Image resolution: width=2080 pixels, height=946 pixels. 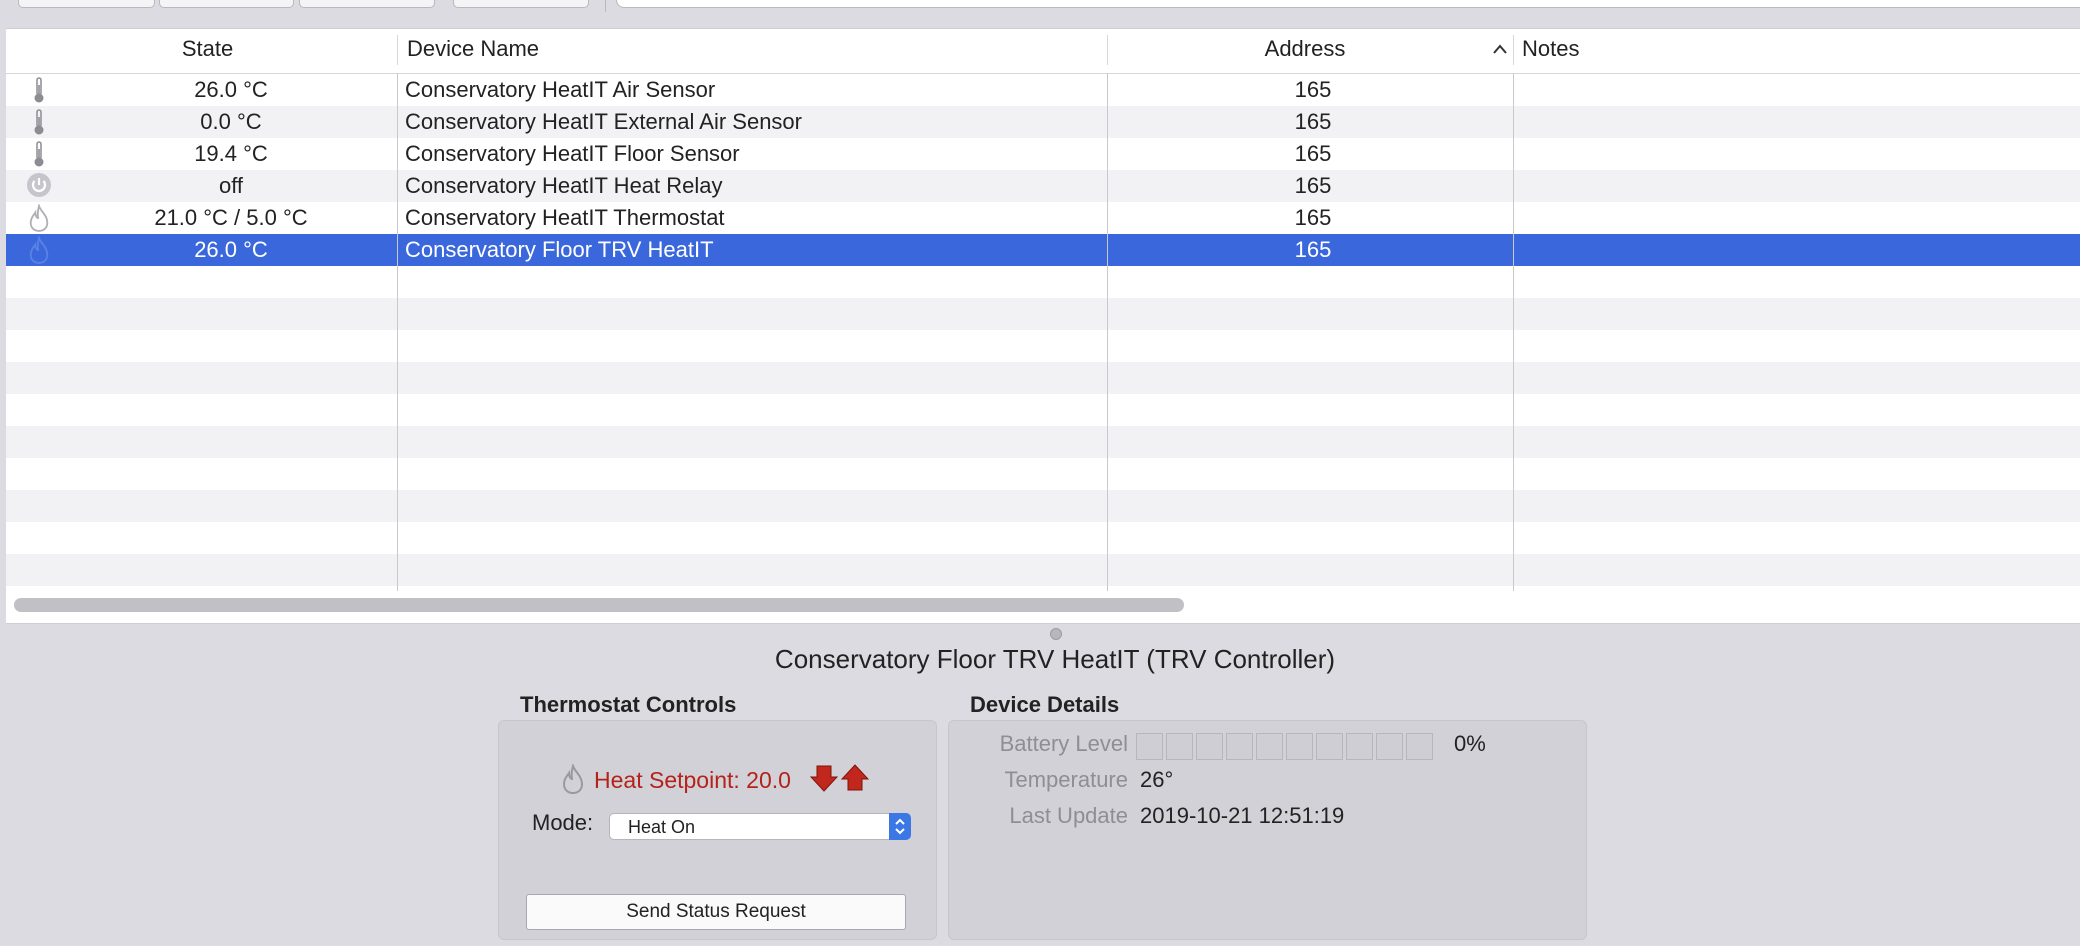 I want to click on table-header: State Device Name Address Notes, so click(x=1043, y=51).